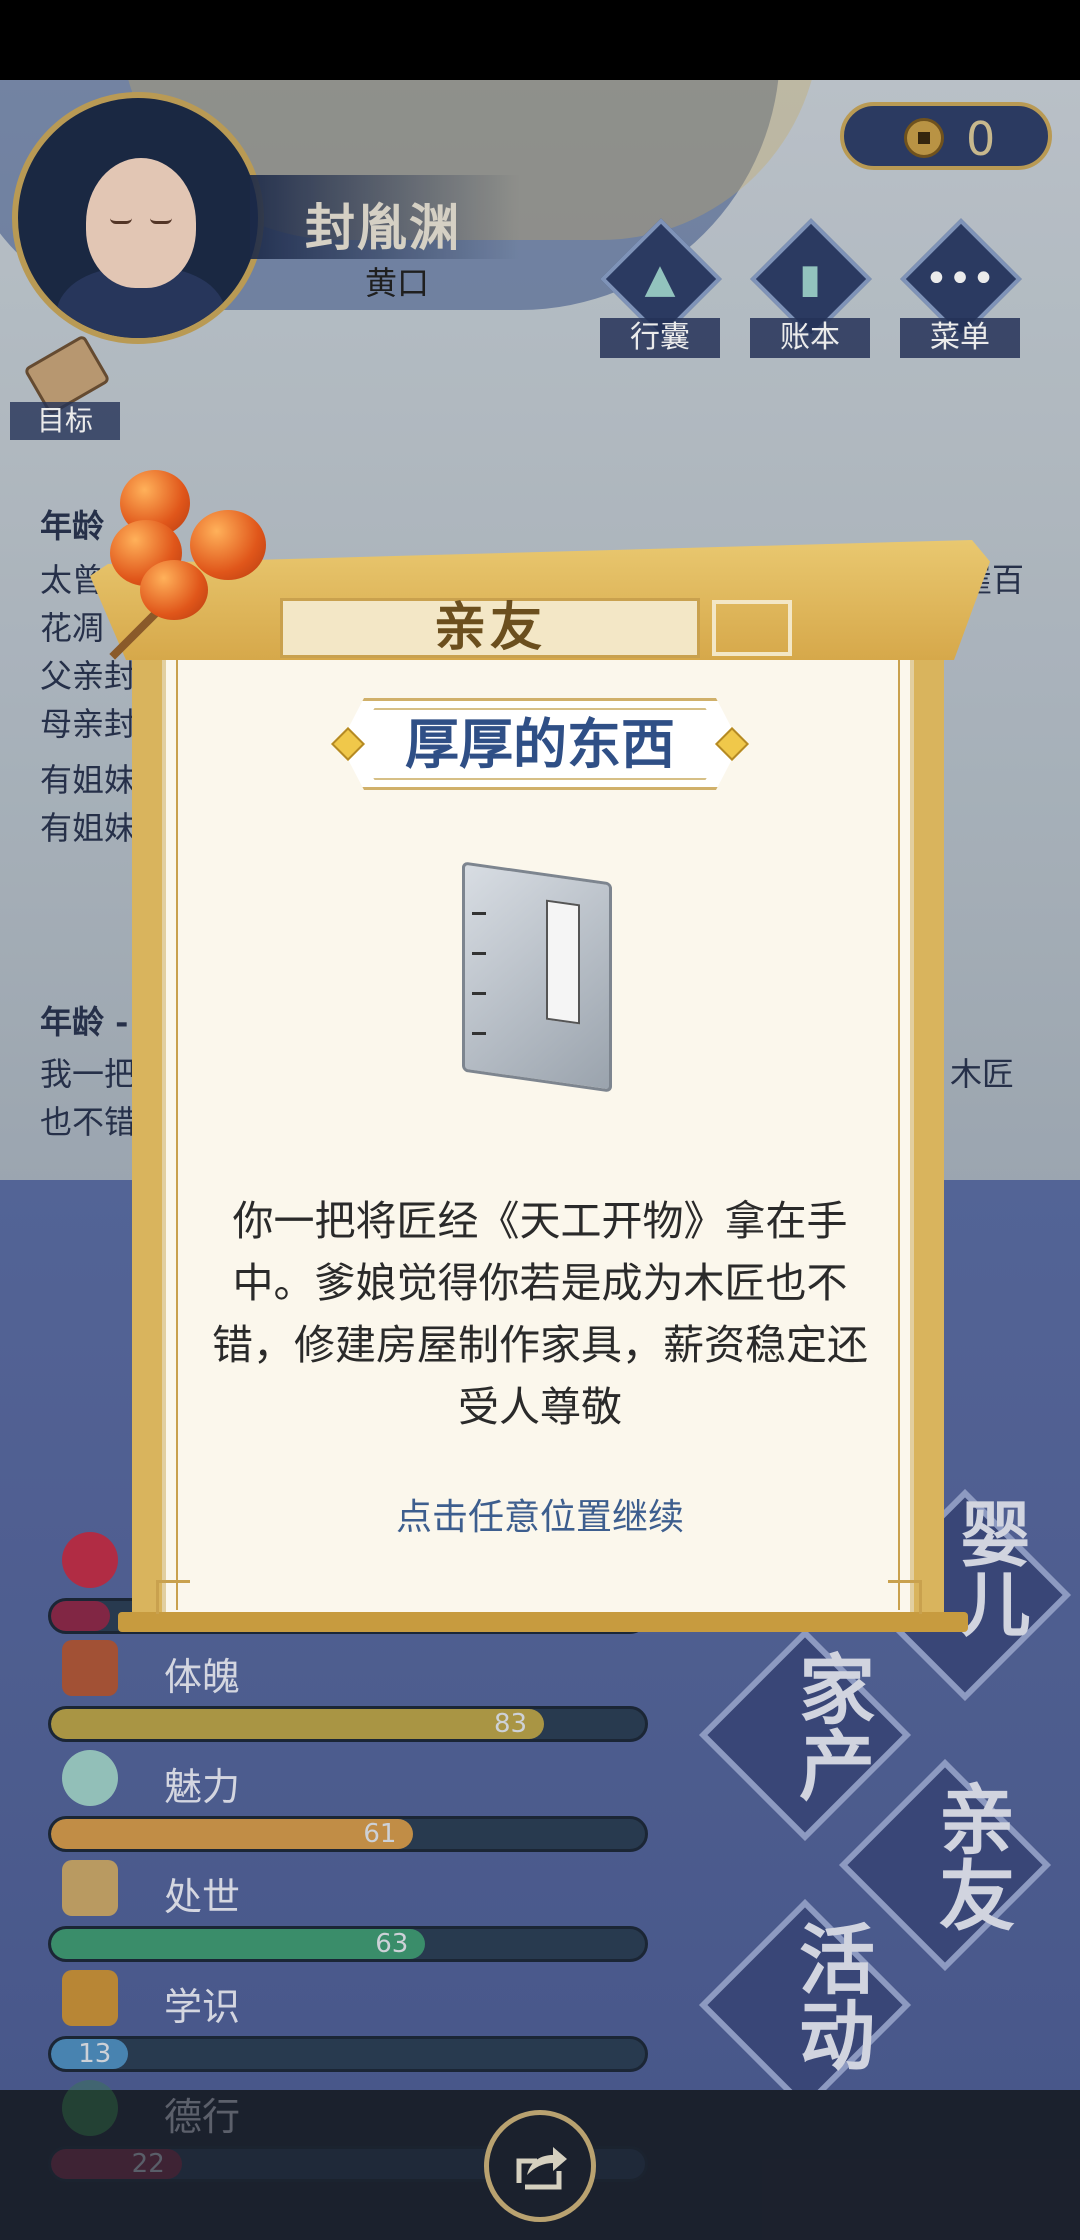 This screenshot has height=2240, width=1080. Describe the element at coordinates (752, 628) in the screenshot. I see `header-ornament-box` at that location.